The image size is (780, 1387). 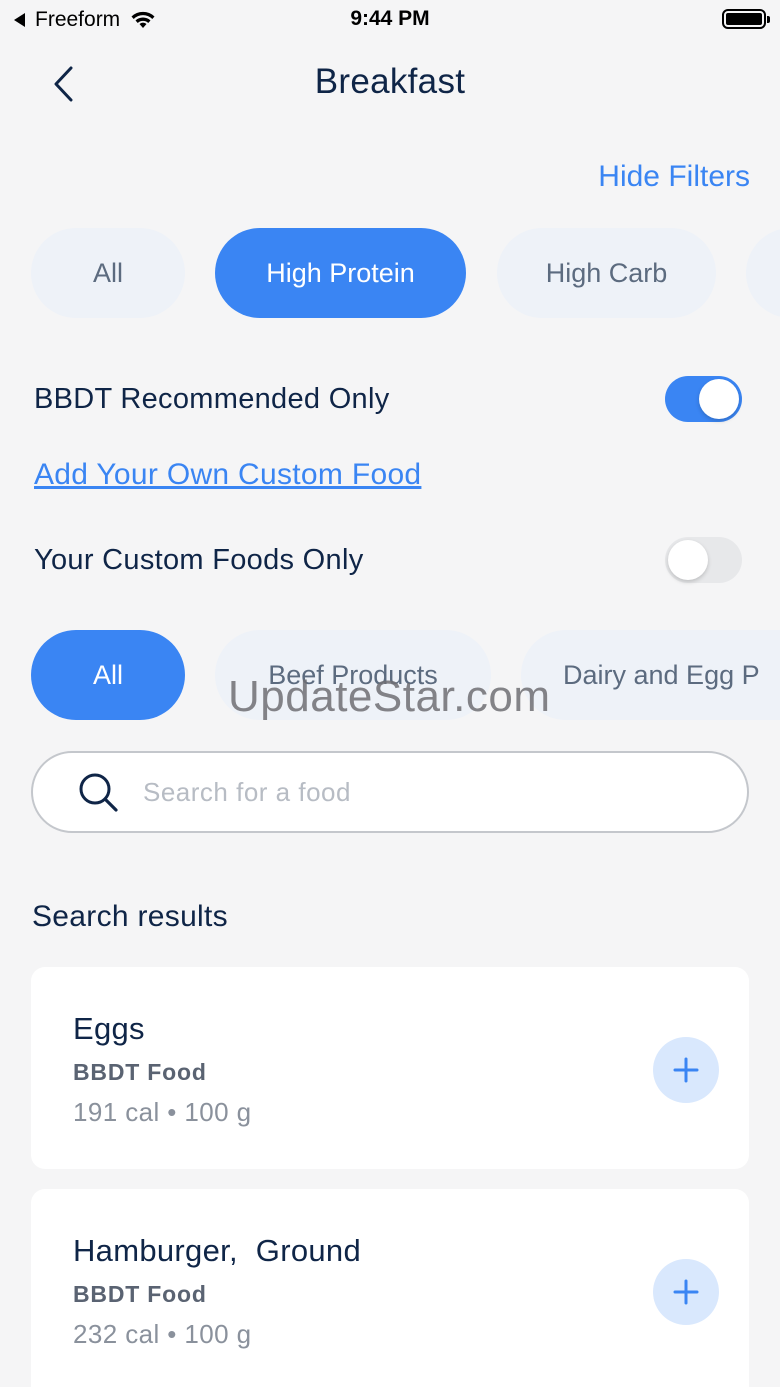 I want to click on custom-only-toggle-label: Your Custom Foods Only, so click(x=199, y=559).